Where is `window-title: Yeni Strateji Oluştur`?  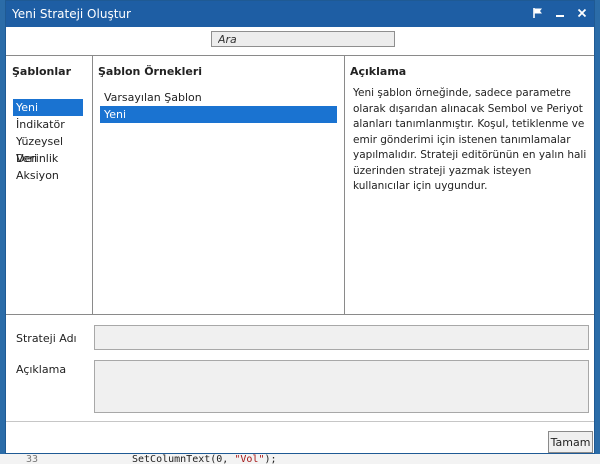
window-title: Yeni Strateji Oluştur is located at coordinates (71, 14).